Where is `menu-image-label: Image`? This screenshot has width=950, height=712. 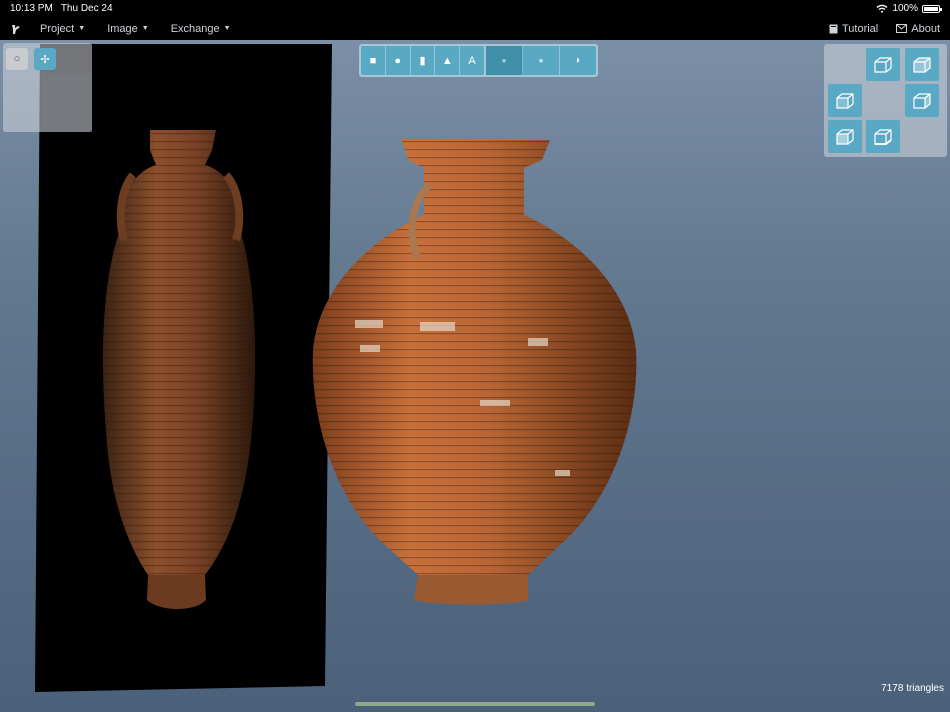 menu-image-label: Image is located at coordinates (122, 28).